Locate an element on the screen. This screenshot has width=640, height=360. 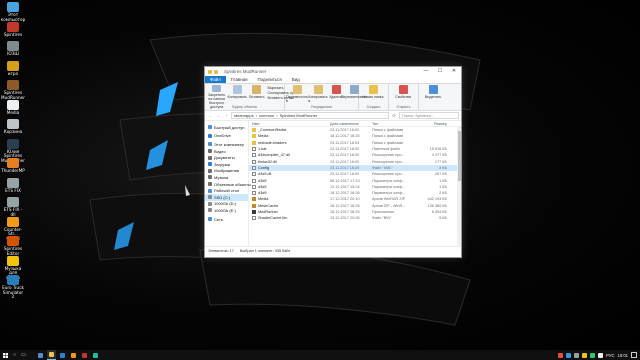
breadcrumb-1: steamapps is located at coordinates (244, 115).